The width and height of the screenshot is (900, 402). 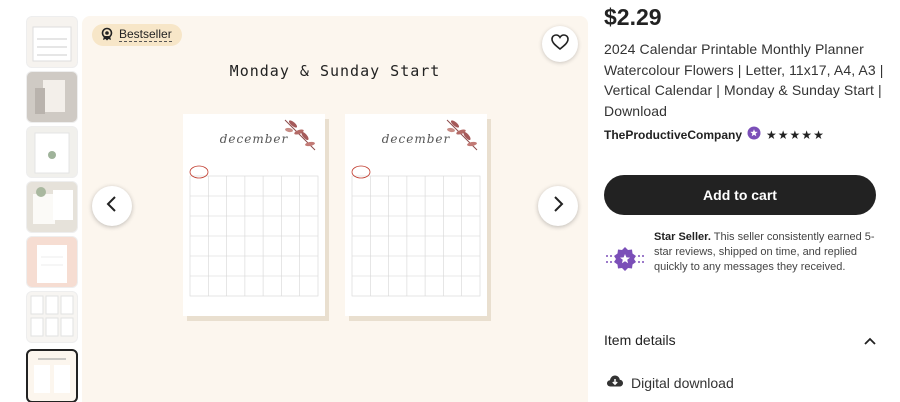 What do you see at coordinates (740, 340) in the screenshot?
I see `item-details-toggle: Item details` at bounding box center [740, 340].